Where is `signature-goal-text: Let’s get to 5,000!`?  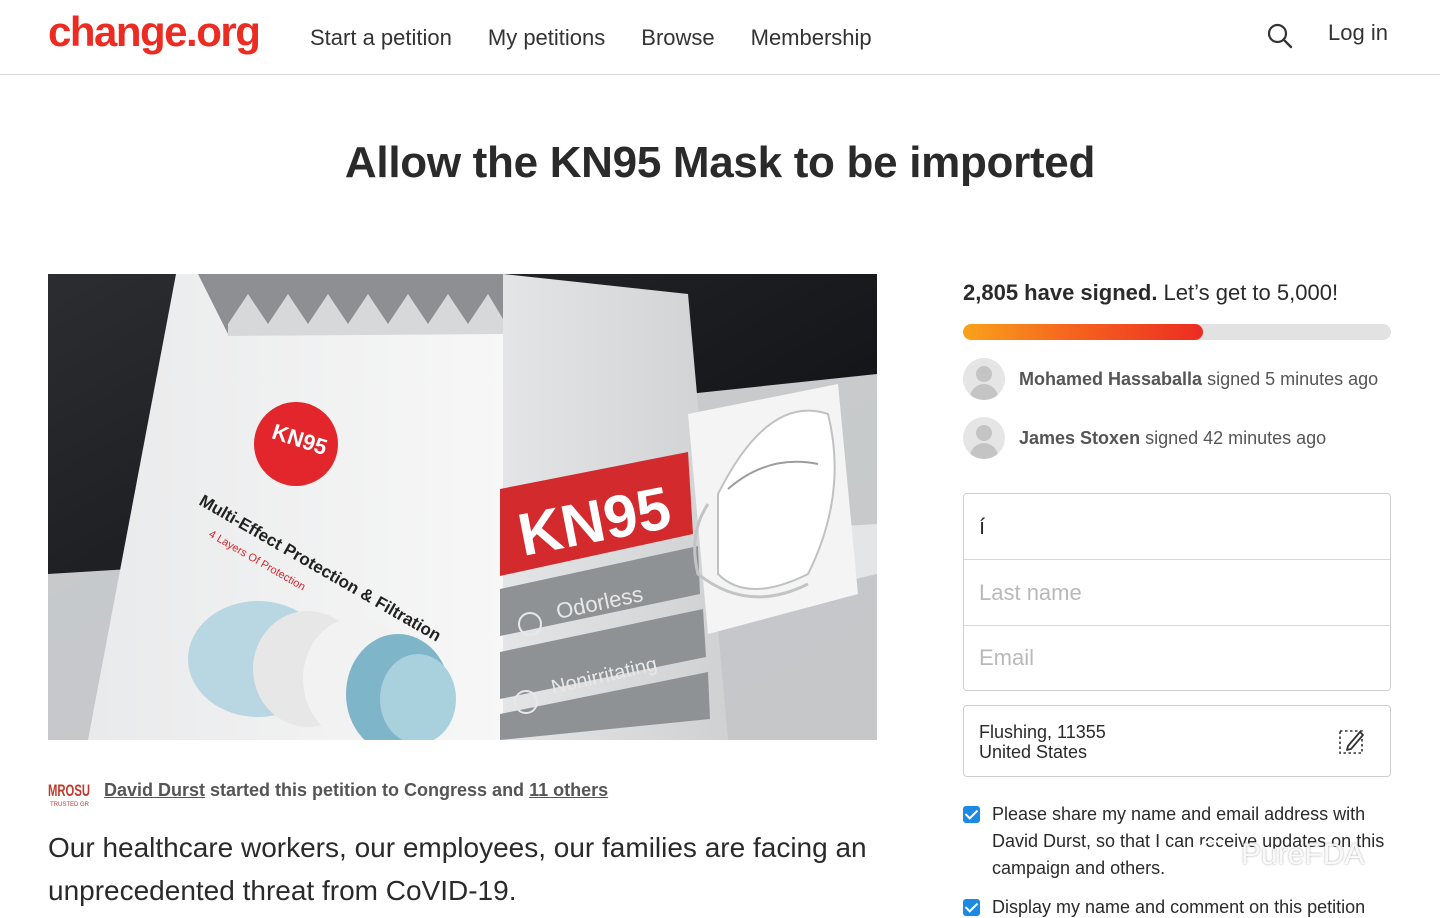
signature-goal-text: Let’s get to 5,000! is located at coordinates (1248, 292).